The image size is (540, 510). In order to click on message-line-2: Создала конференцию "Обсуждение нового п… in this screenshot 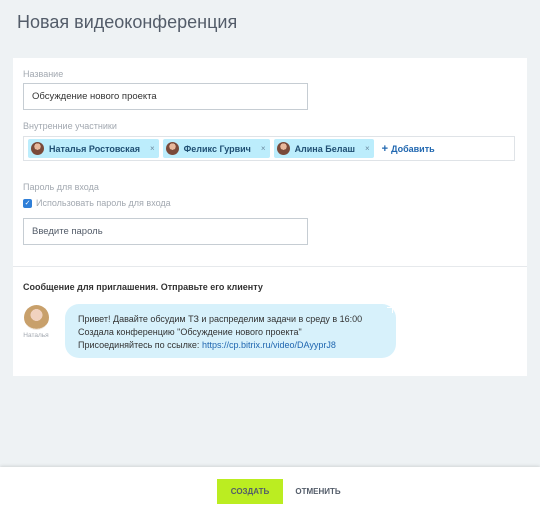, I will do `click(190, 332)`.